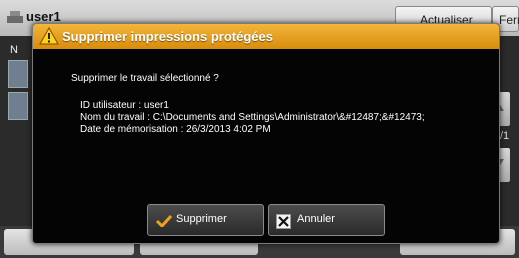 This screenshot has height=258, width=519. I want to click on close-label: Fermer, so click(509, 20).